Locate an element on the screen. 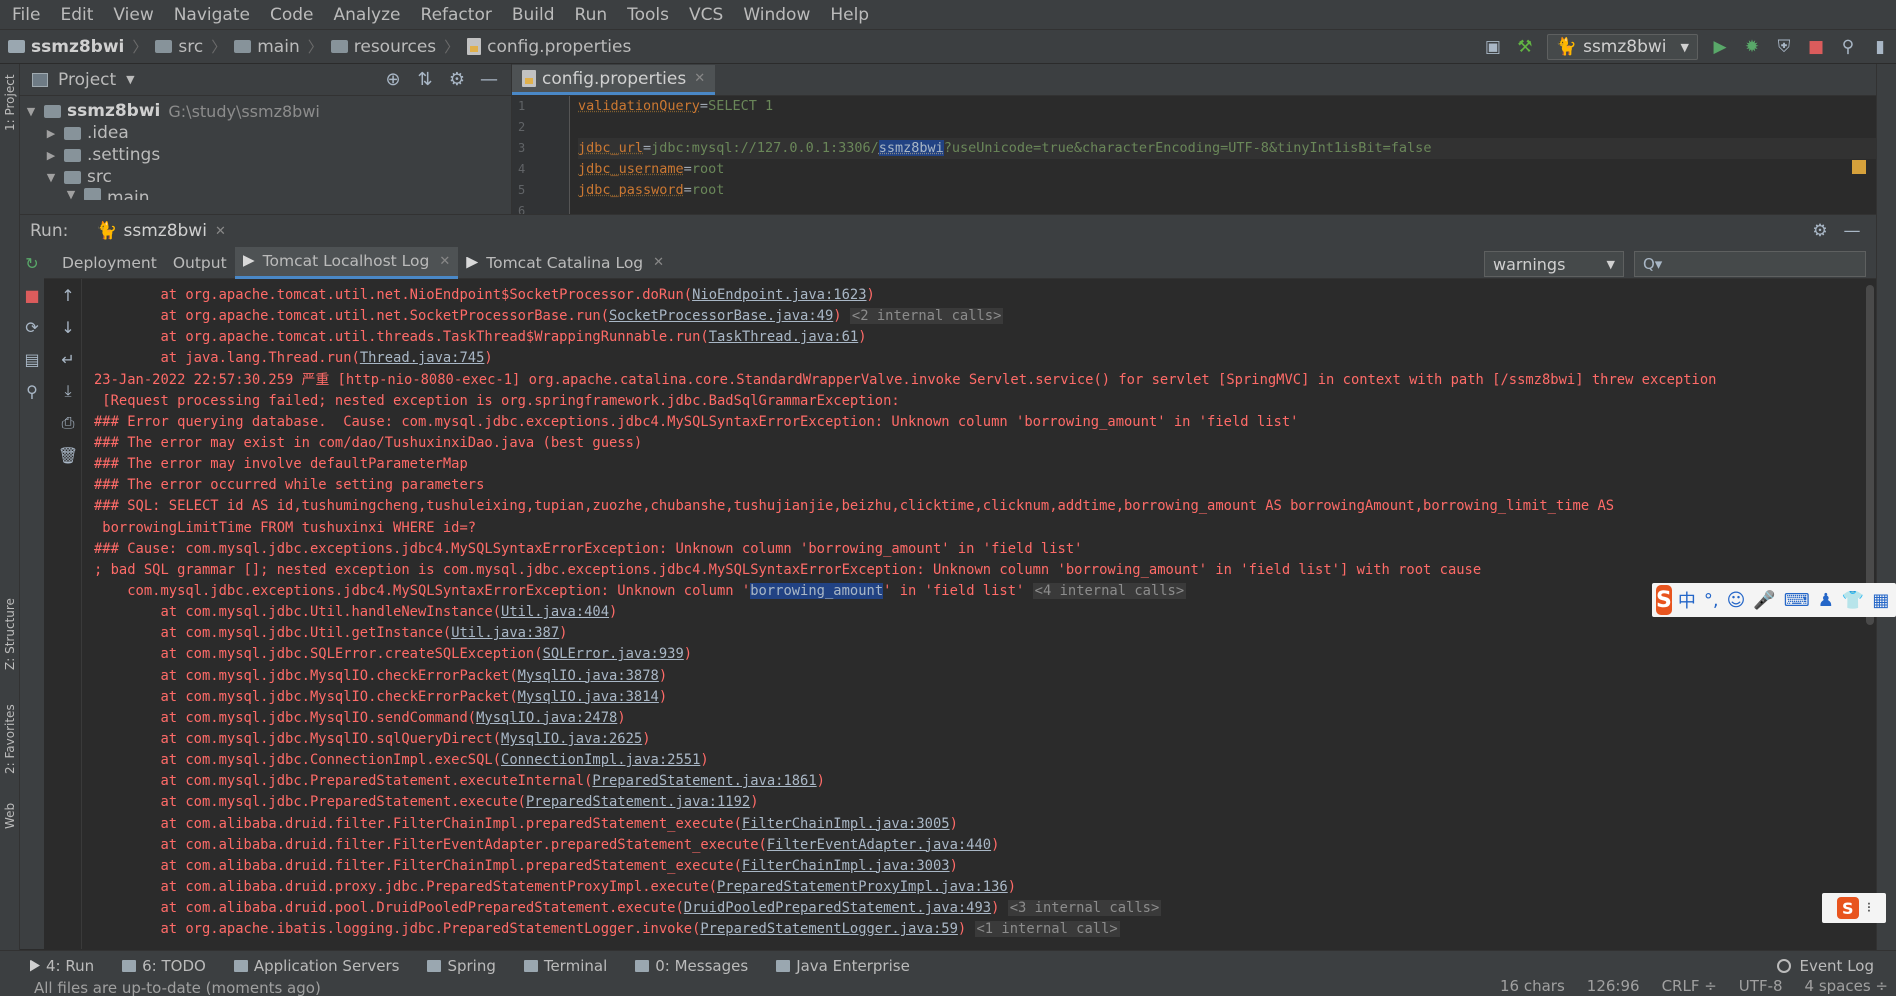 This screenshot has height=996, width=1896. internal-calls-fold: <4 internal calls> is located at coordinates (1109, 590).